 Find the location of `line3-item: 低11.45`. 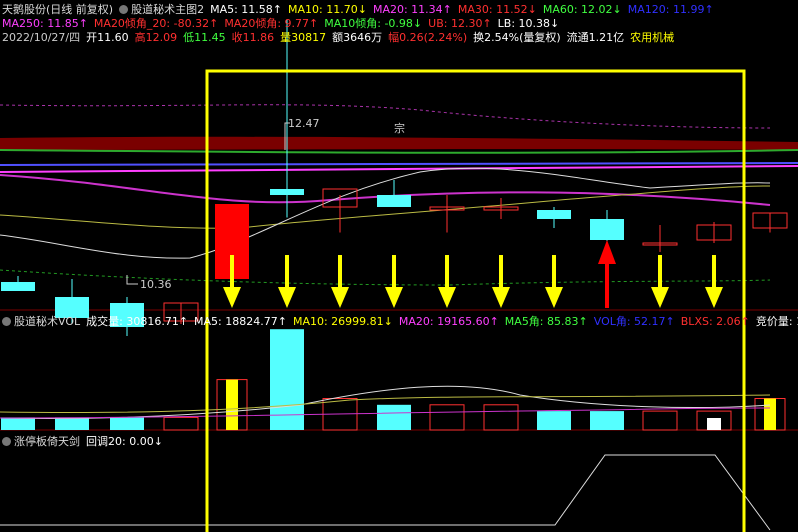

line3-item: 低11.45 is located at coordinates (204, 37).